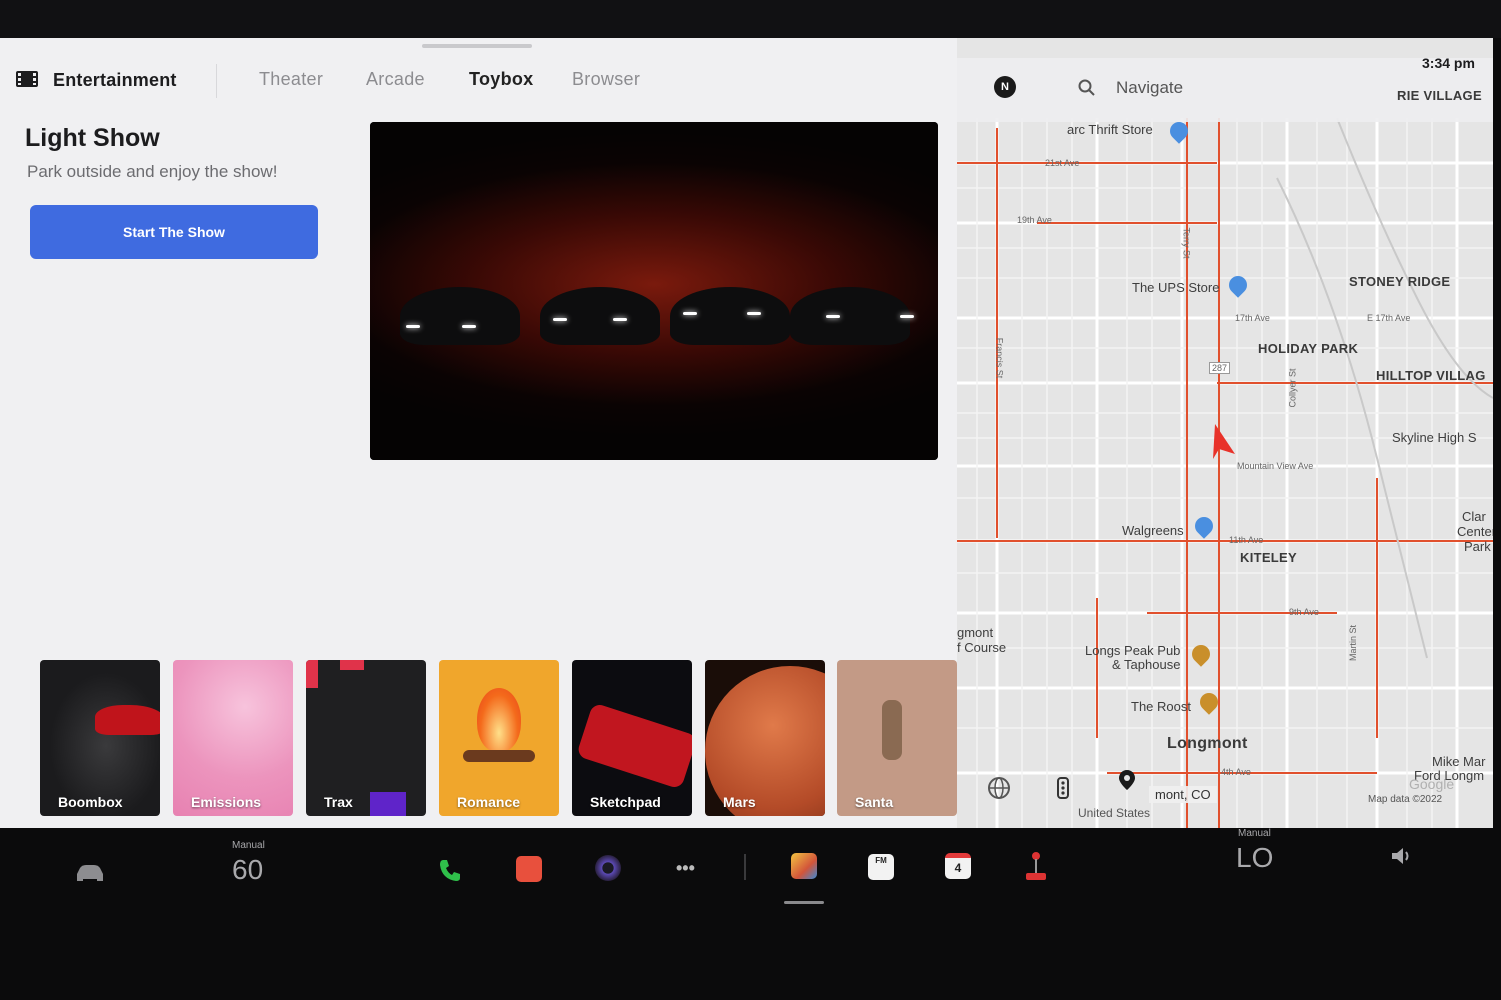 Image resolution: width=1501 pixels, height=1000 pixels. Describe the element at coordinates (450, 870) in the screenshot. I see `phone-icon` at that location.